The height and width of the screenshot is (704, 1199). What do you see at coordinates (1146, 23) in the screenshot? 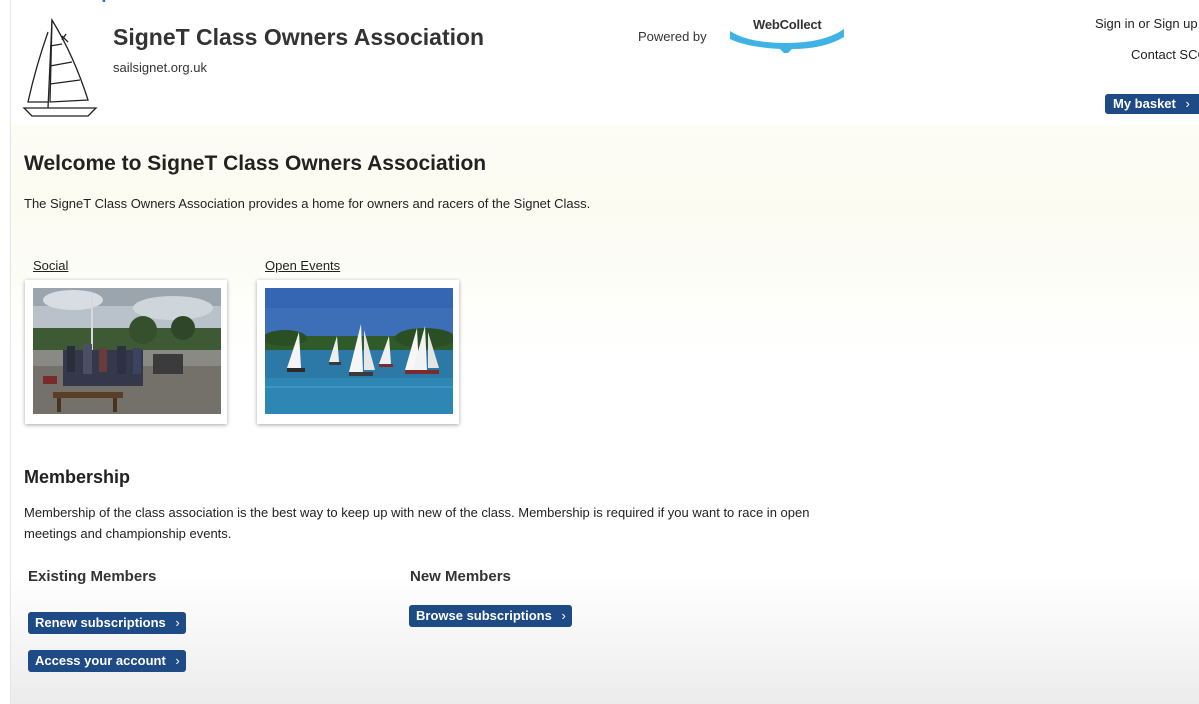
I see `signin-link: Sign in or Sign up` at bounding box center [1146, 23].